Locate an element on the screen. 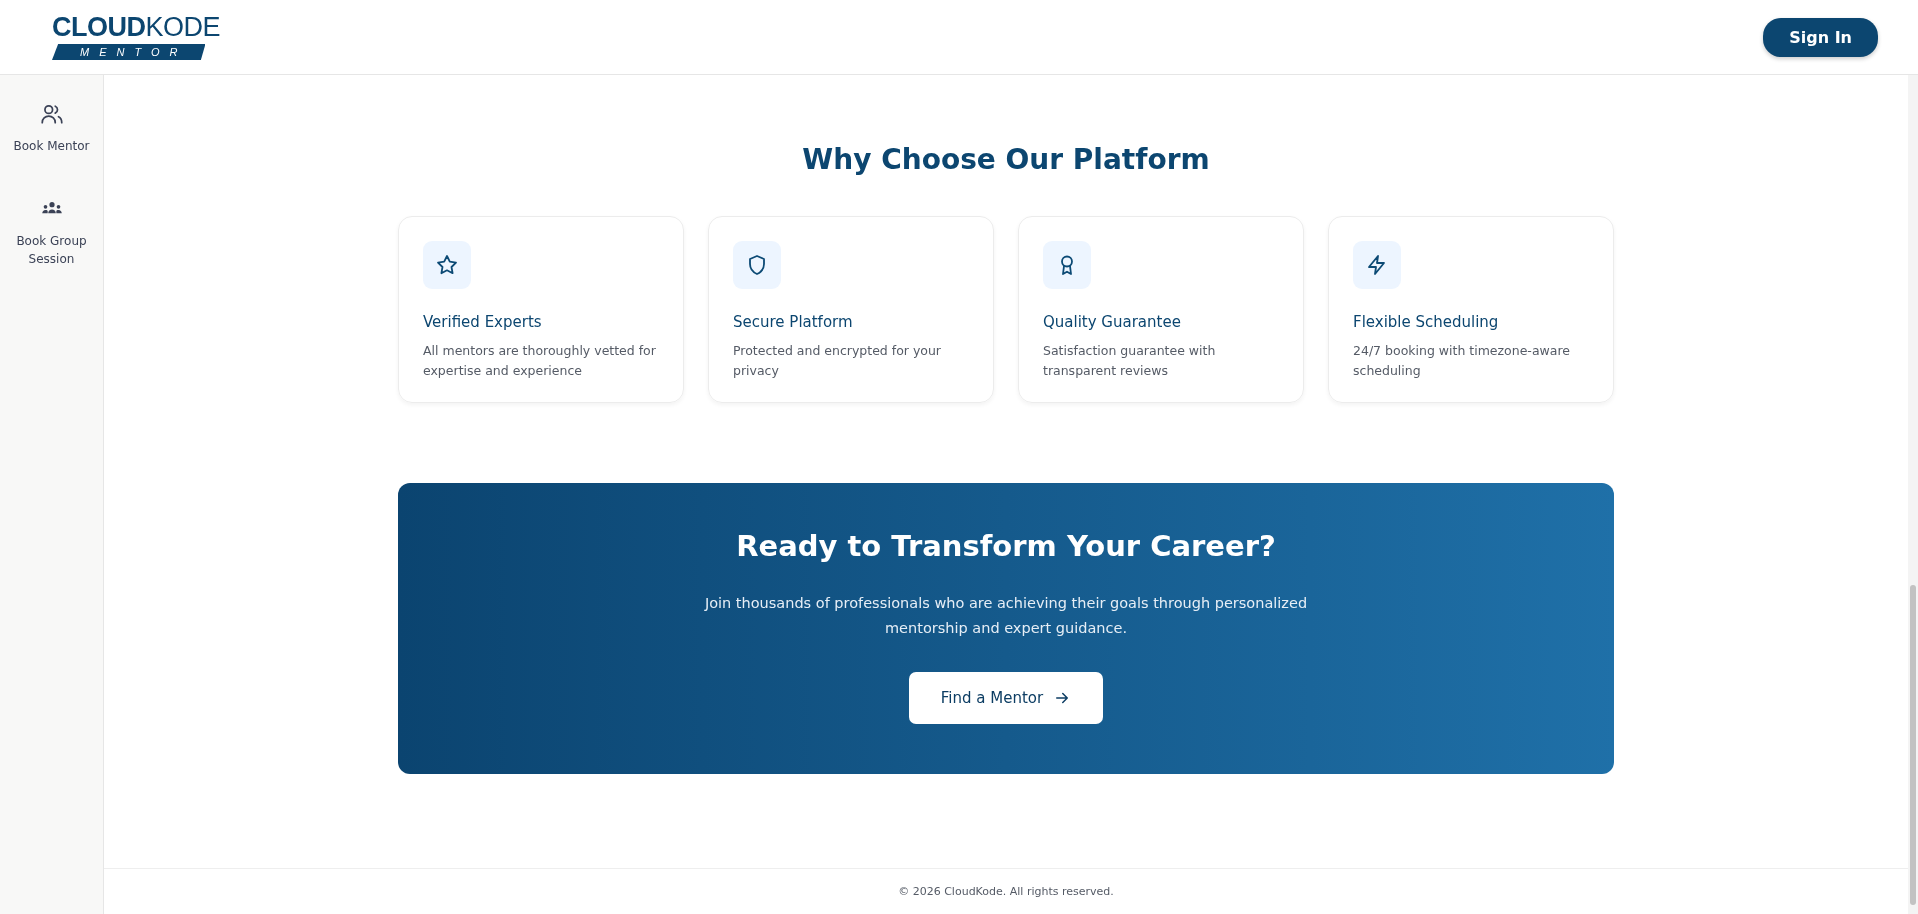 The width and height of the screenshot is (1918, 914). card-description: Satisfaction guarantee with transparent reviews is located at coordinates (1130, 361).